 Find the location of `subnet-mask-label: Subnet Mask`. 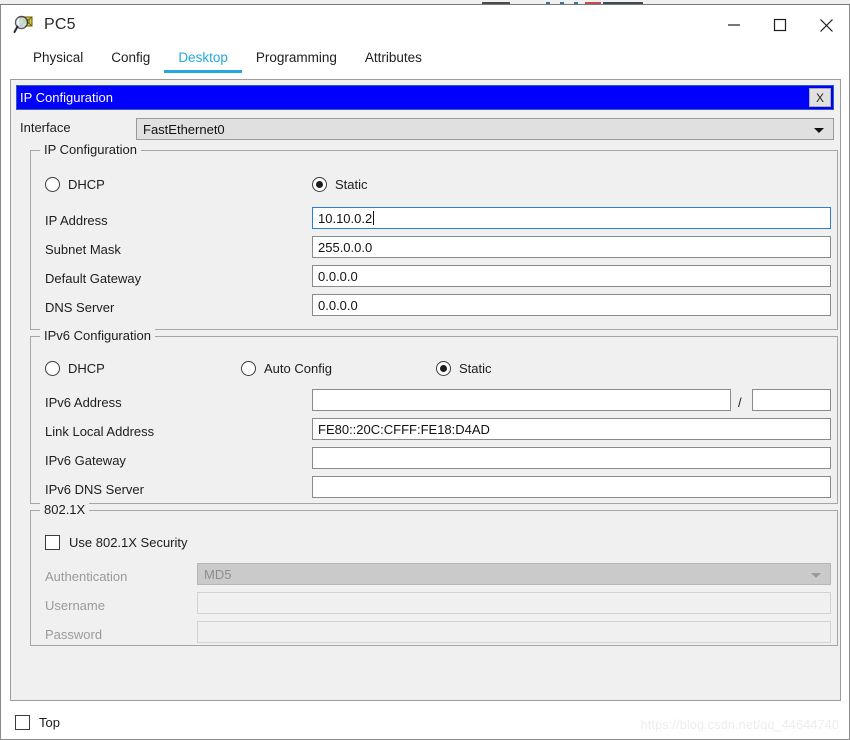

subnet-mask-label: Subnet Mask is located at coordinates (83, 249).